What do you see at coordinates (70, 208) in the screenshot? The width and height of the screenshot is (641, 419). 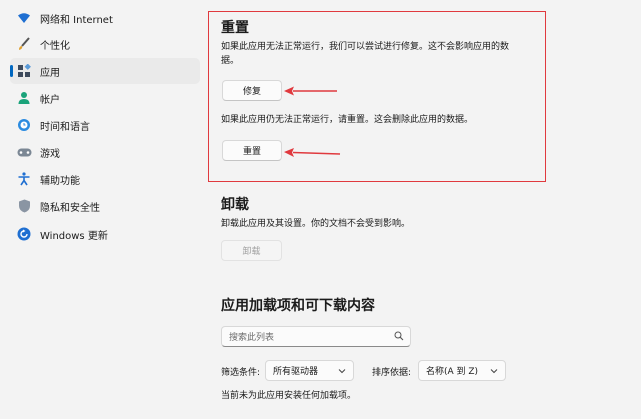 I see `sidebar-item-label: 隐私和安全性` at bounding box center [70, 208].